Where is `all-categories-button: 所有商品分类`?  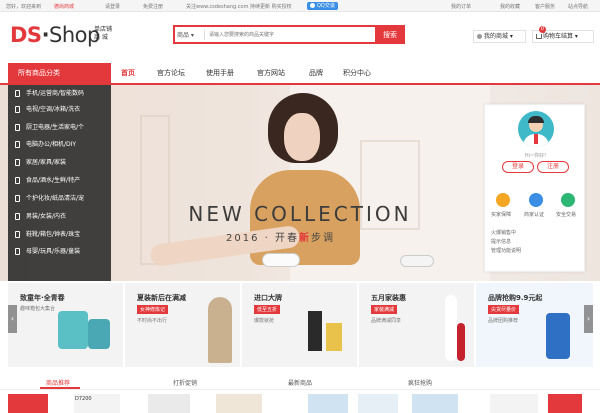
all-categories-button: 所有商品分类 is located at coordinates (59, 73).